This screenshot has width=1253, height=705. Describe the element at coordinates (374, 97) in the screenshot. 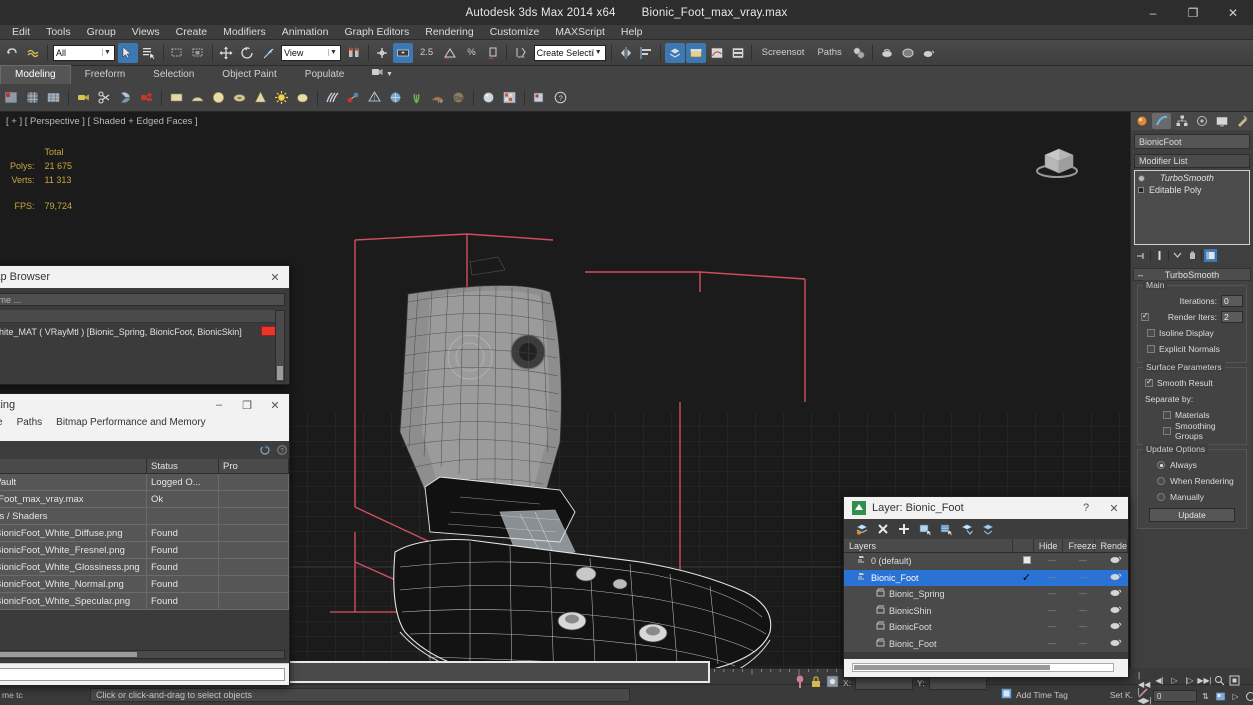

I see `space-warp-icon` at that location.